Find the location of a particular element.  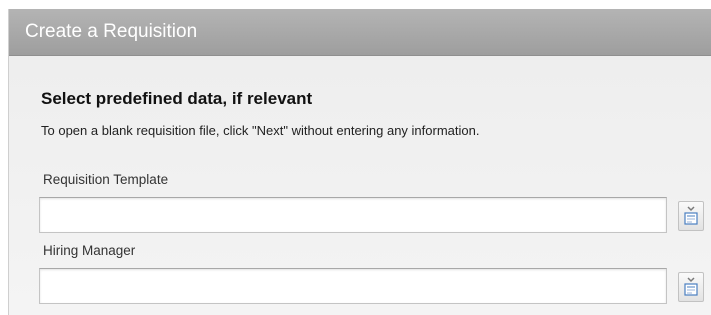

requisition-template-label: Requisition Template is located at coordinates (106, 179).